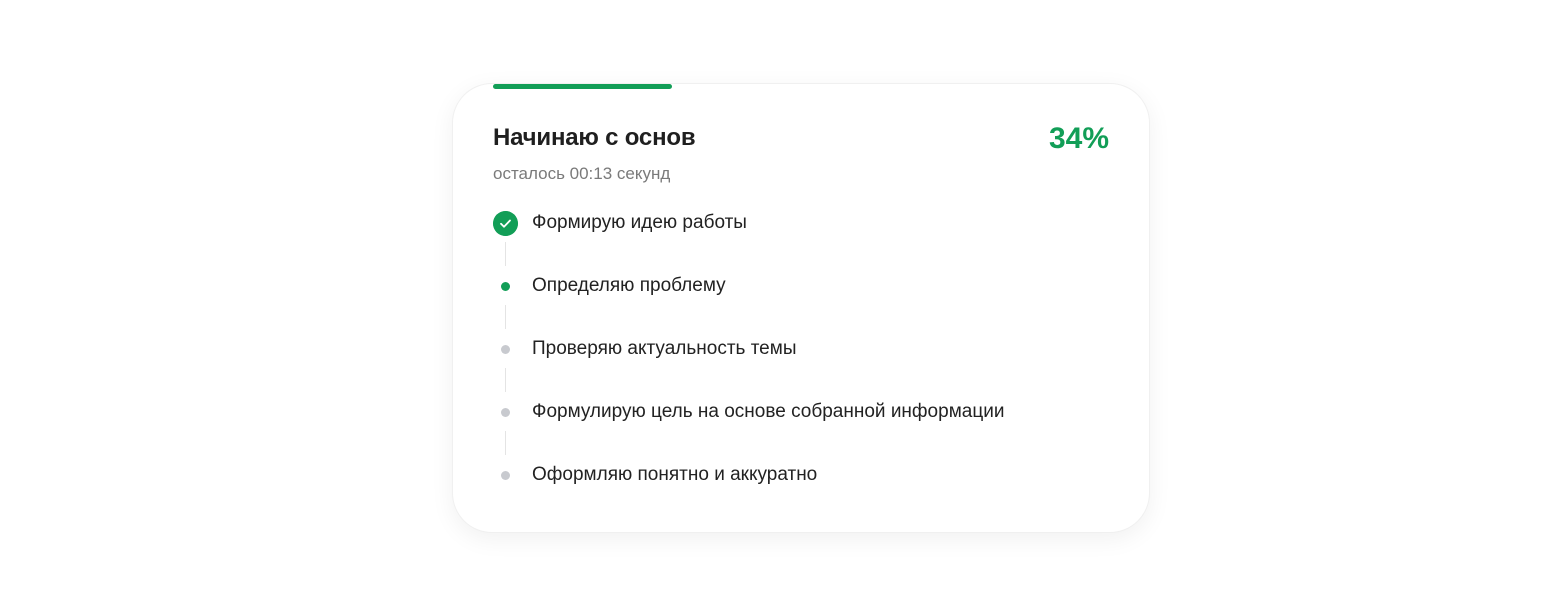 Image resolution: width=1560 pixels, height=616 pixels. I want to click on step-item-5: Оформляю понятно и аккуратно, so click(803, 491).